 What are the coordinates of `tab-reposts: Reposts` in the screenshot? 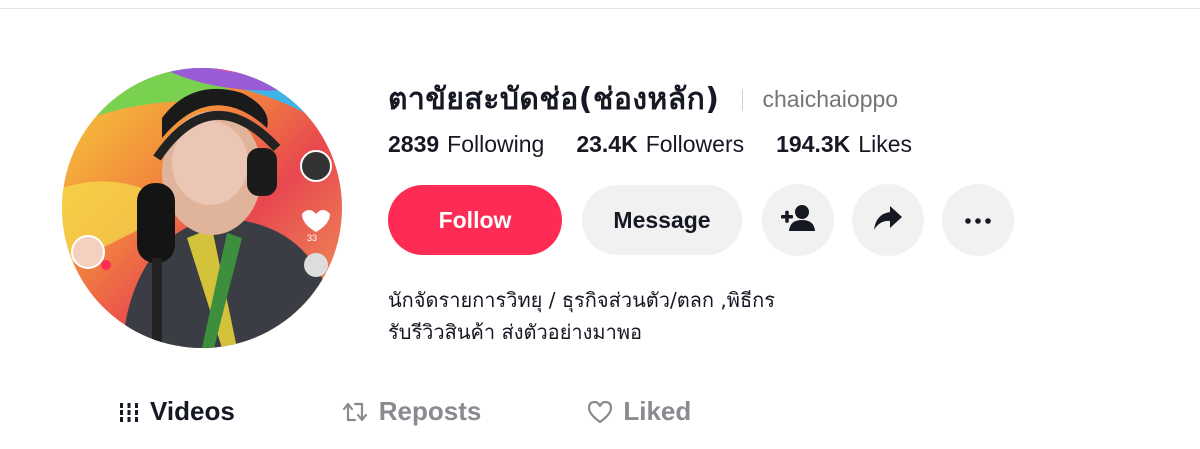 It's located at (411, 411).